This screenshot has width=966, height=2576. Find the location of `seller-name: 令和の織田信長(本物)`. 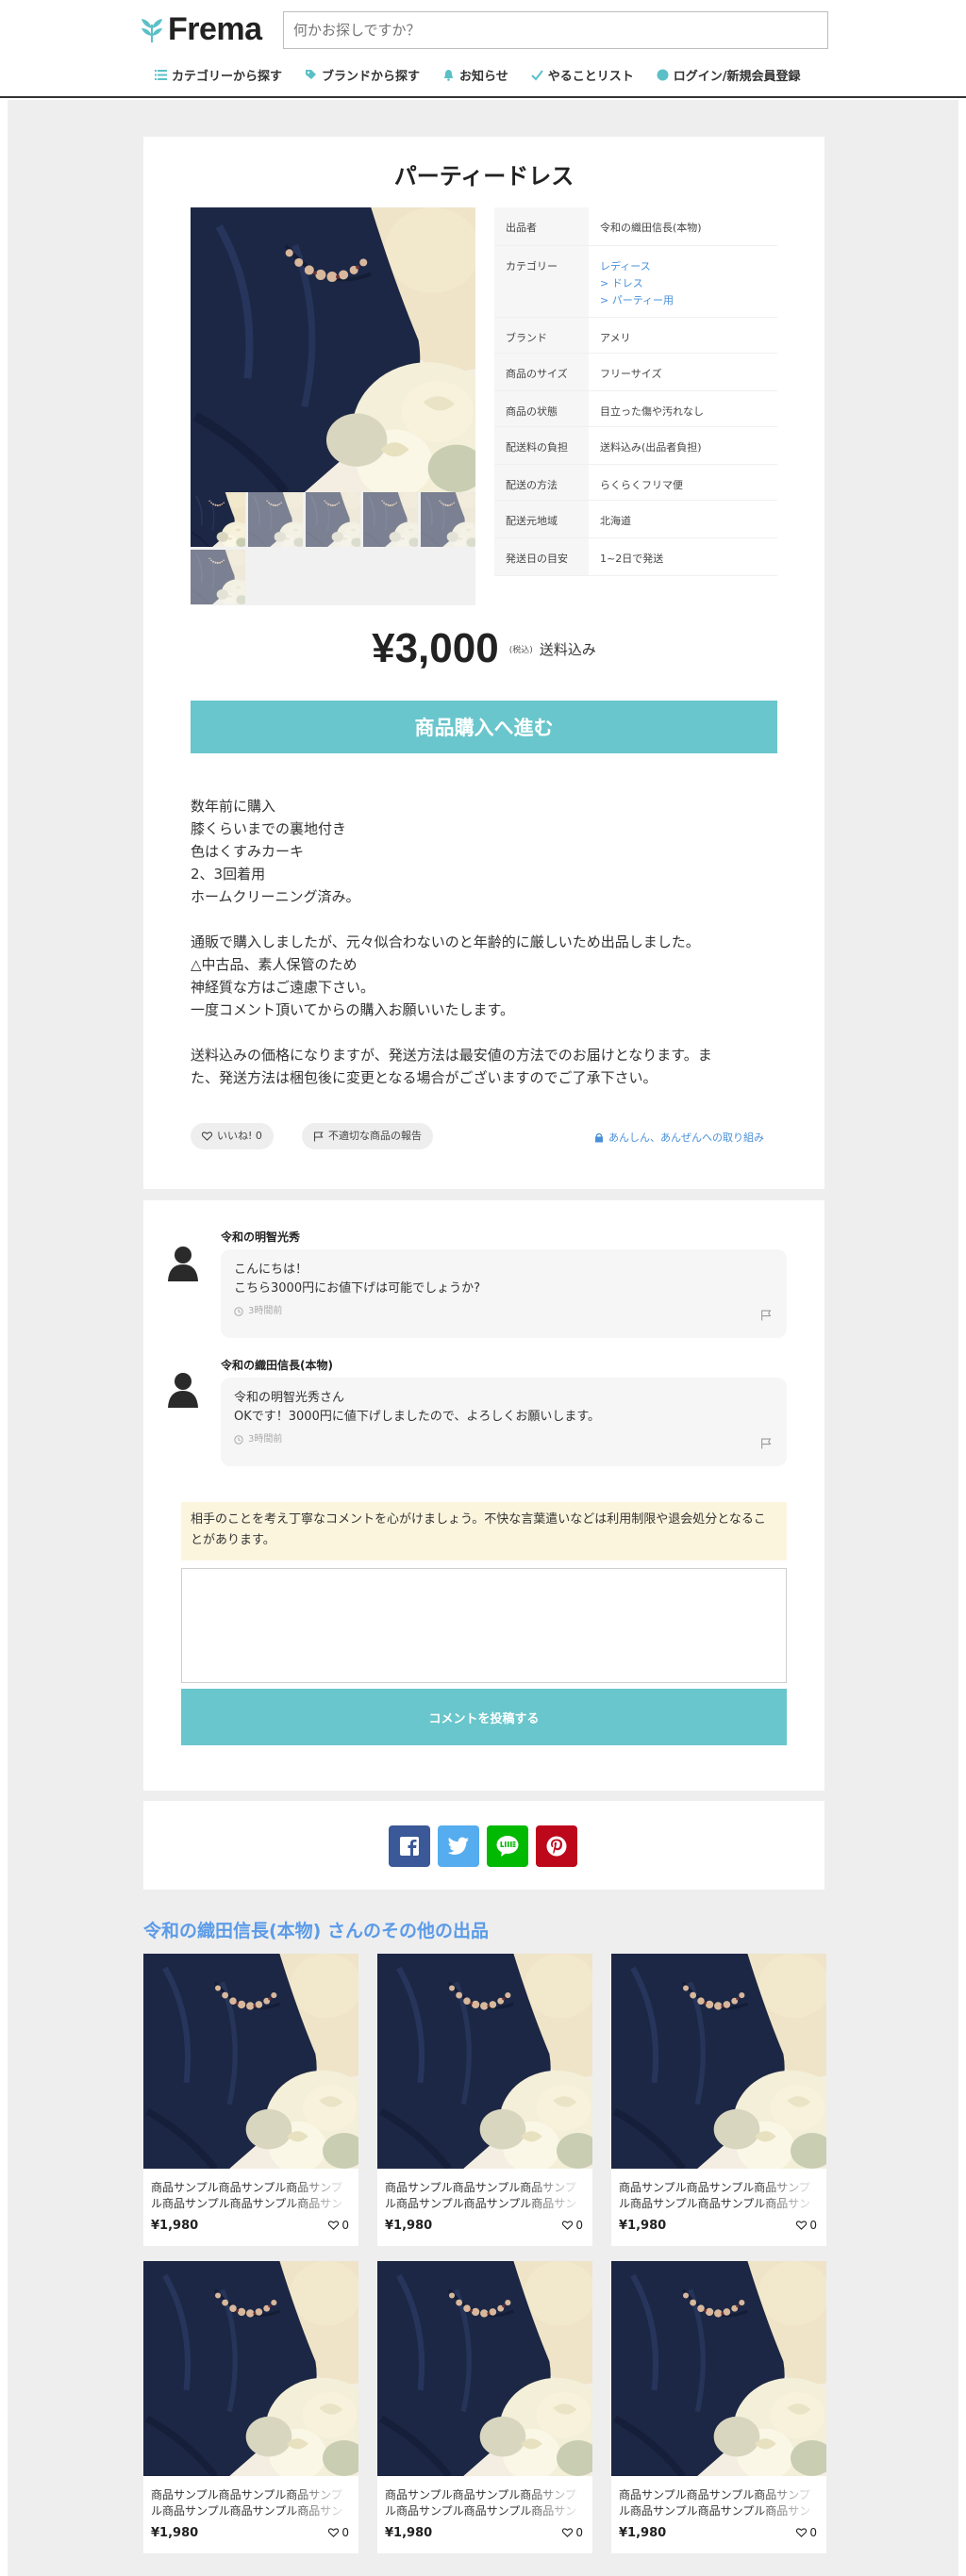

seller-name: 令和の織田信長(本物) is located at coordinates (683, 226).